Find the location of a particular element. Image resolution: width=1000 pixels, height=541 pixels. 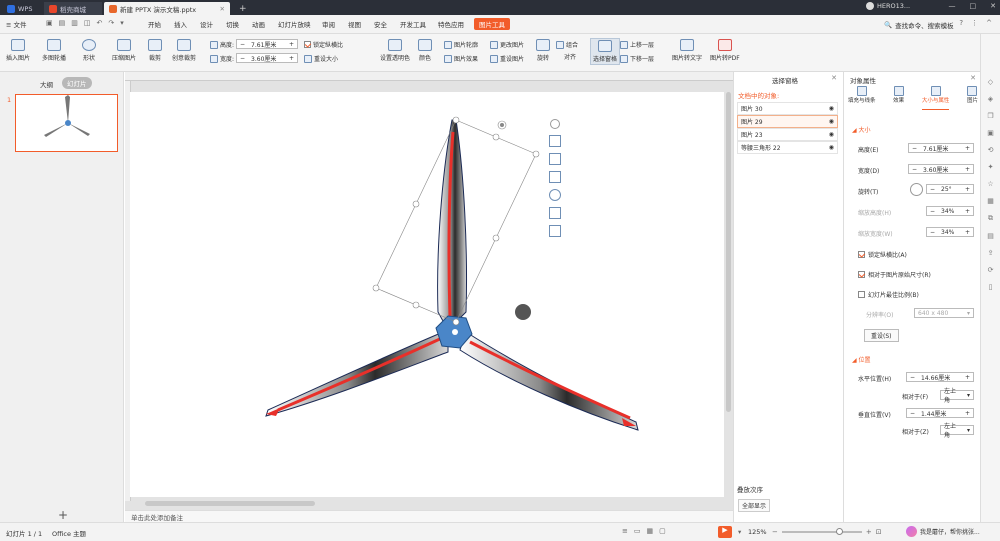

add-slide-button: + is located at coordinates (63, 515).